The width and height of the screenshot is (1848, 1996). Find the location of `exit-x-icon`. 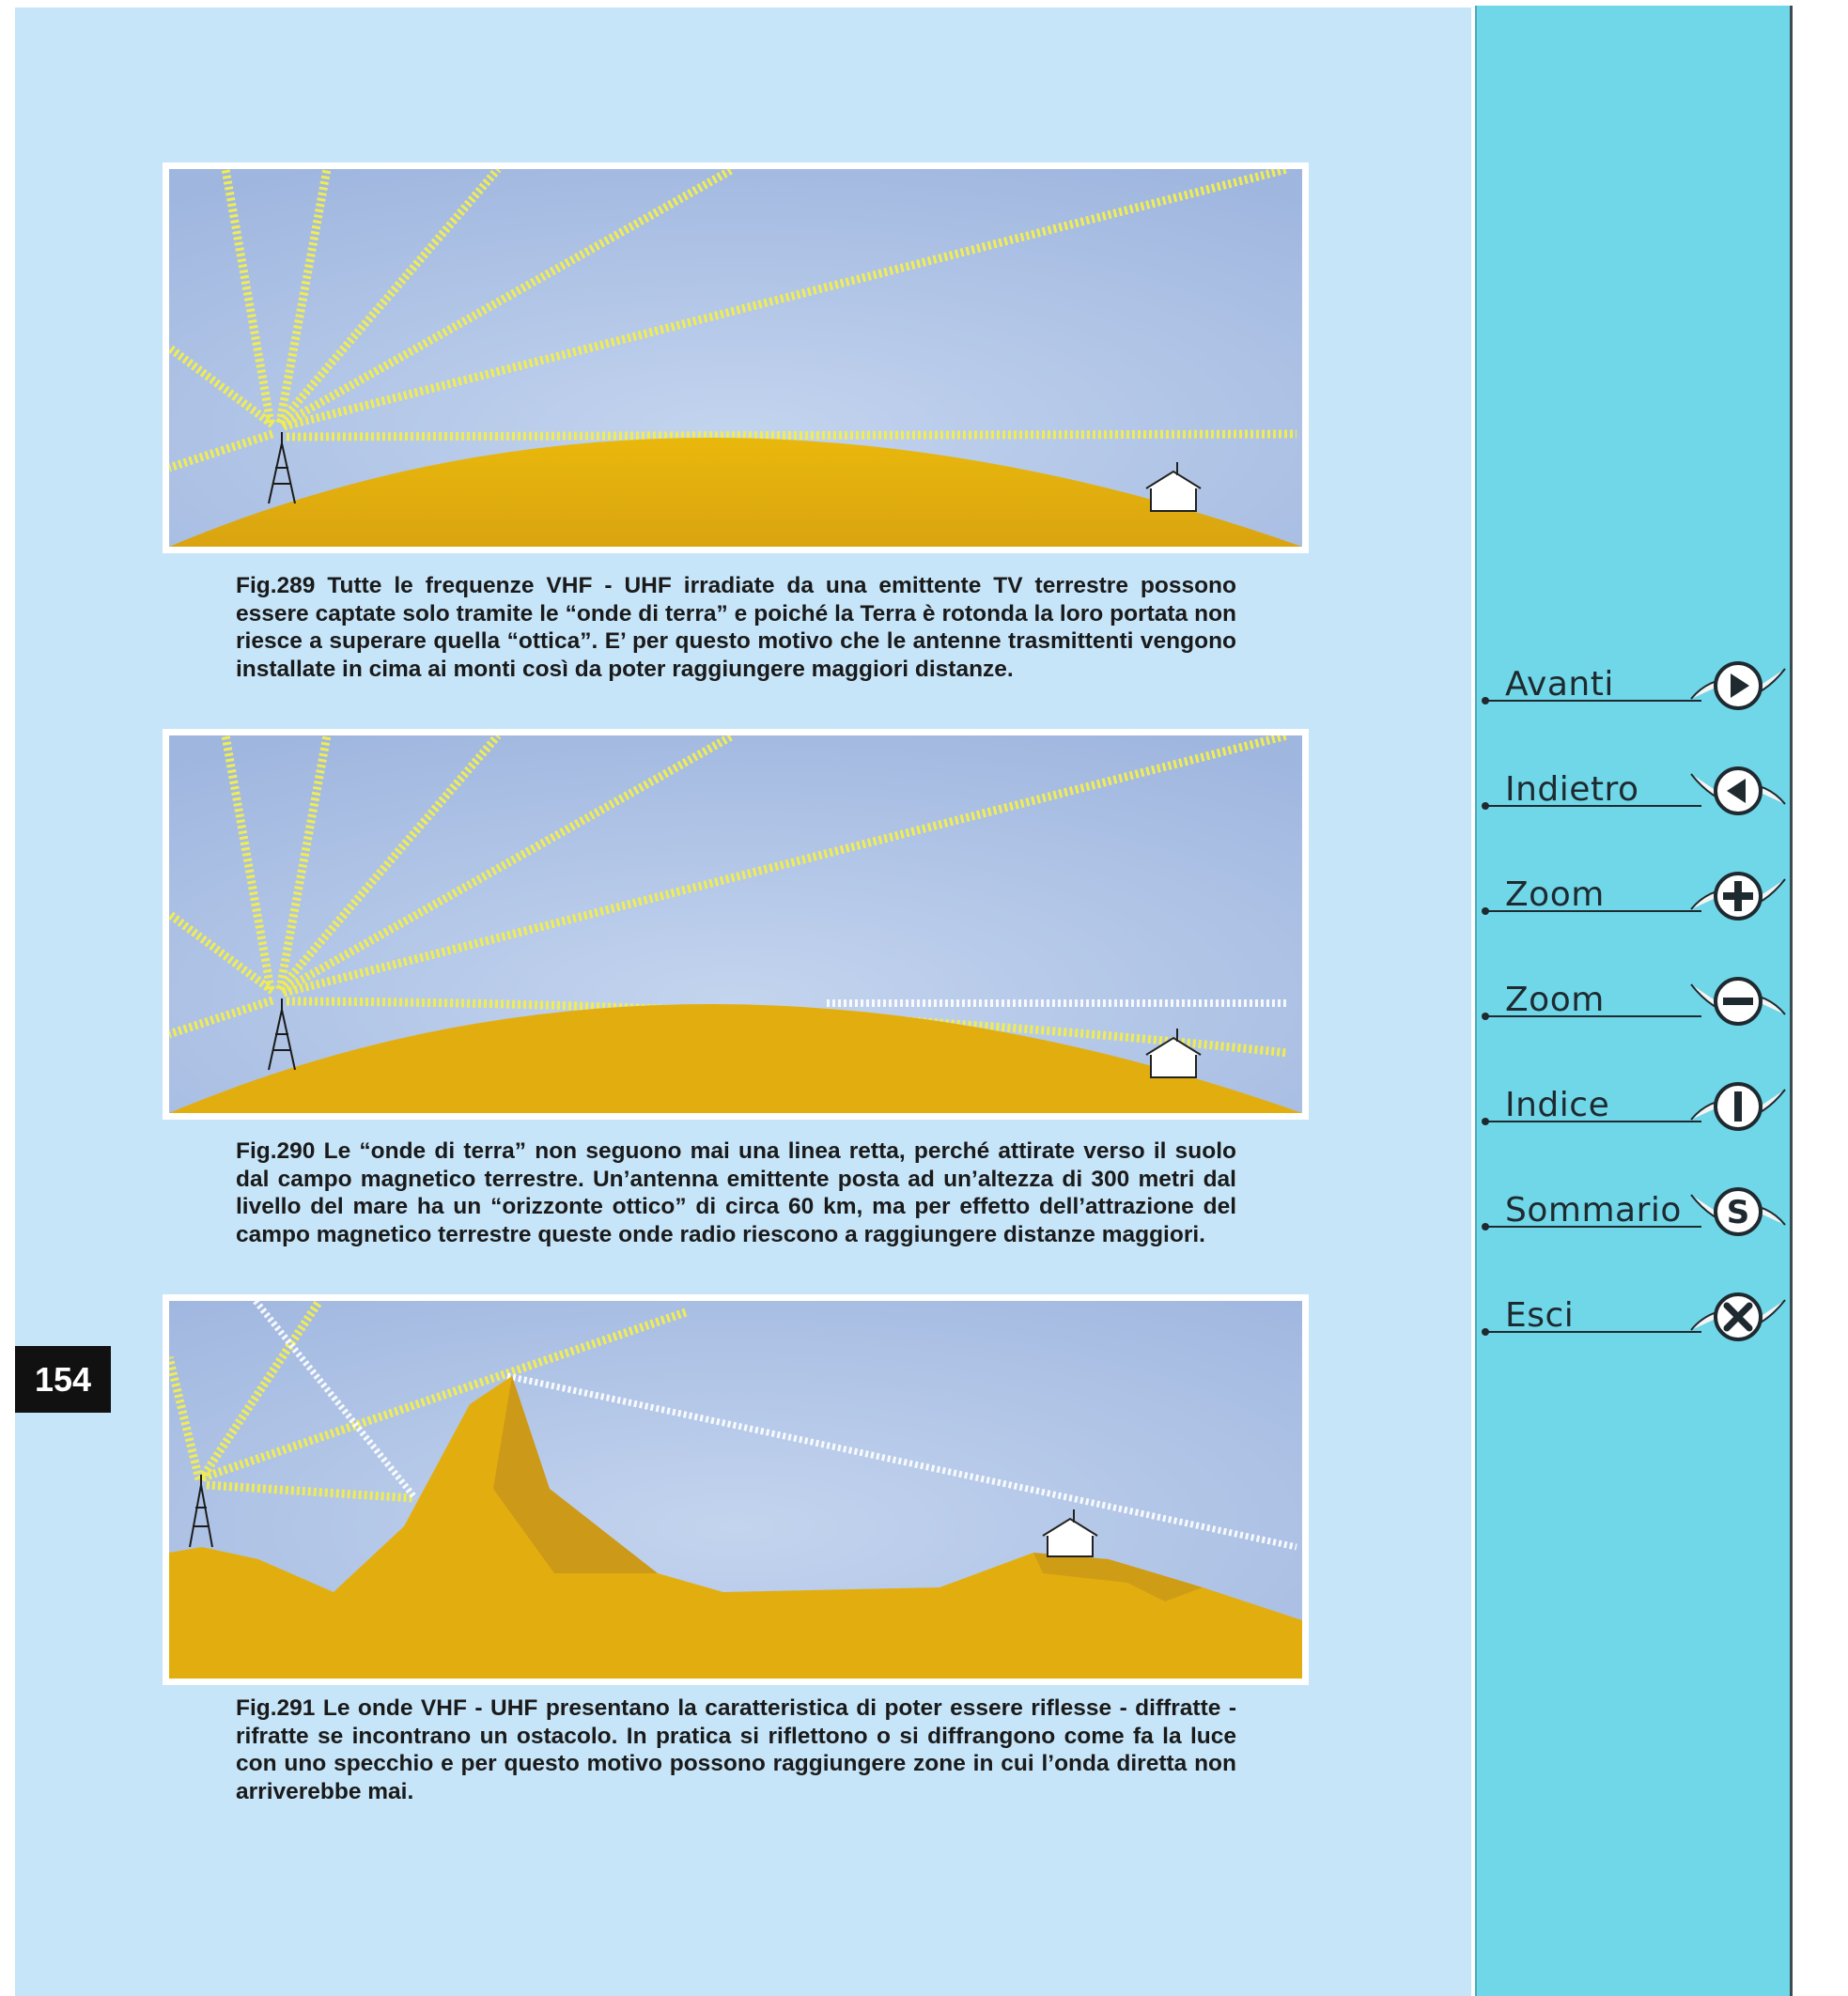

exit-x-icon is located at coordinates (1738, 1320).